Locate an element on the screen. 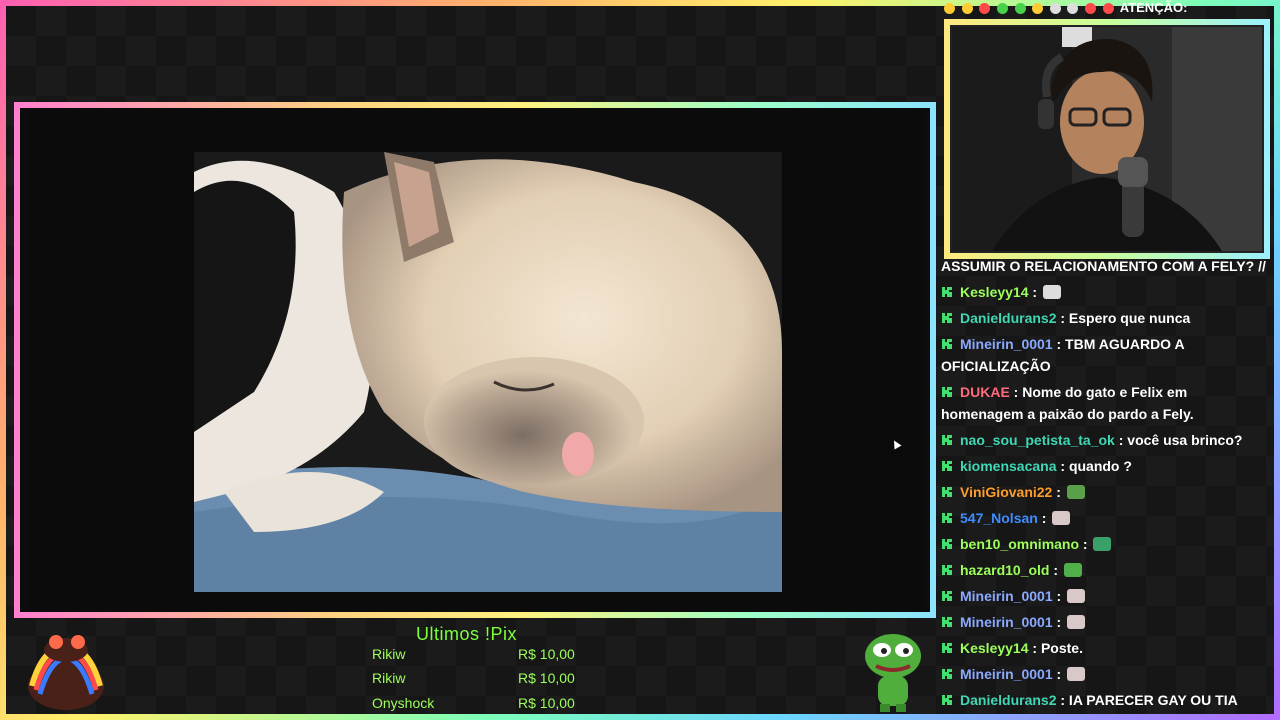 The image size is (1280, 720). chat-message: ben10_omnimano : is located at coordinates (1106, 544).